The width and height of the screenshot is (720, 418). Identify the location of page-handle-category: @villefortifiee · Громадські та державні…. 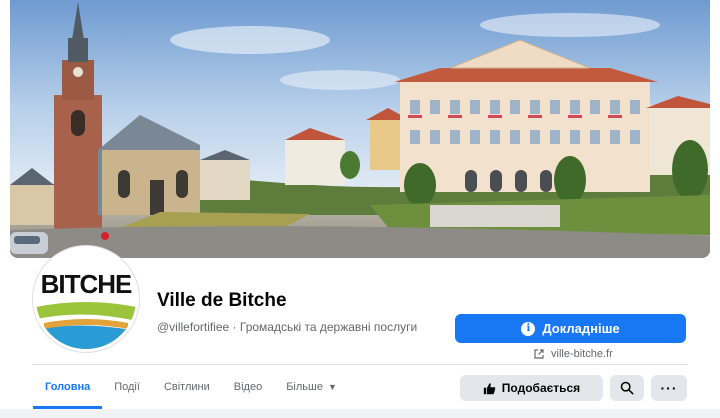
(287, 327).